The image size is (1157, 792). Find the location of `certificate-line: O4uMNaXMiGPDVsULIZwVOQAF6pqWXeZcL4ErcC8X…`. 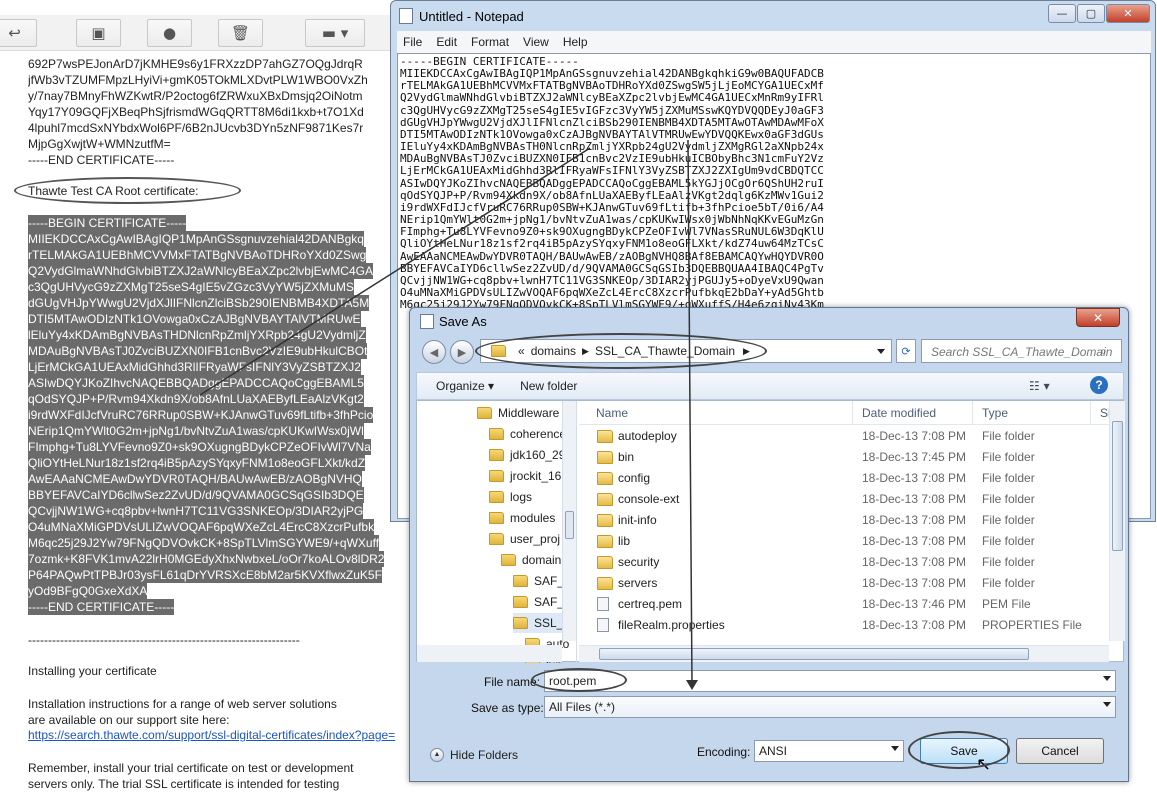

certificate-line: O4uMNaXMiGPDVsULIZwVOQAF6pqWXeZcL4ErcC8X… is located at coordinates (201, 527).